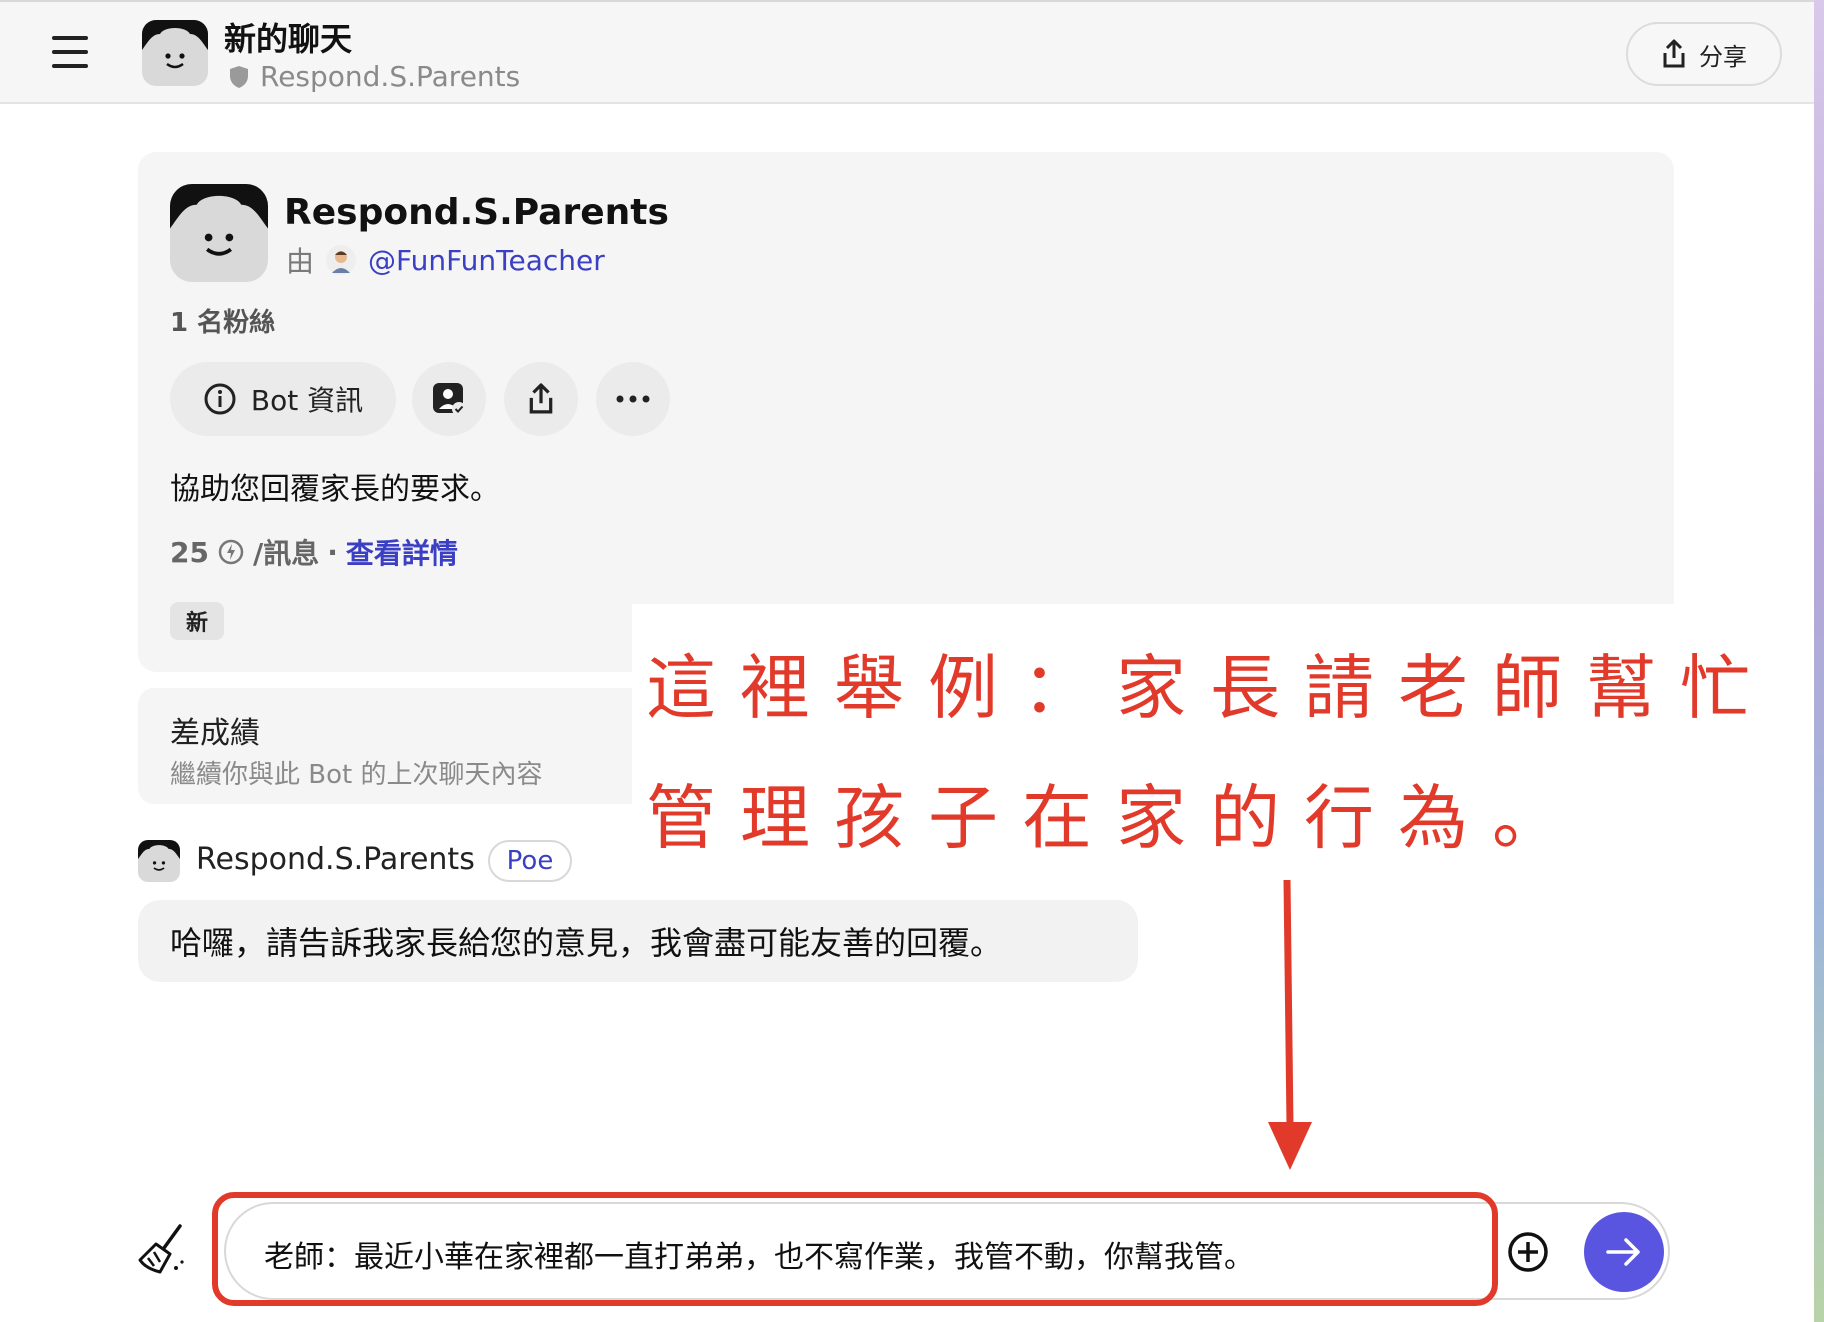 The height and width of the screenshot is (1322, 1824). What do you see at coordinates (159, 861) in the screenshot?
I see `message-bot-avatar` at bounding box center [159, 861].